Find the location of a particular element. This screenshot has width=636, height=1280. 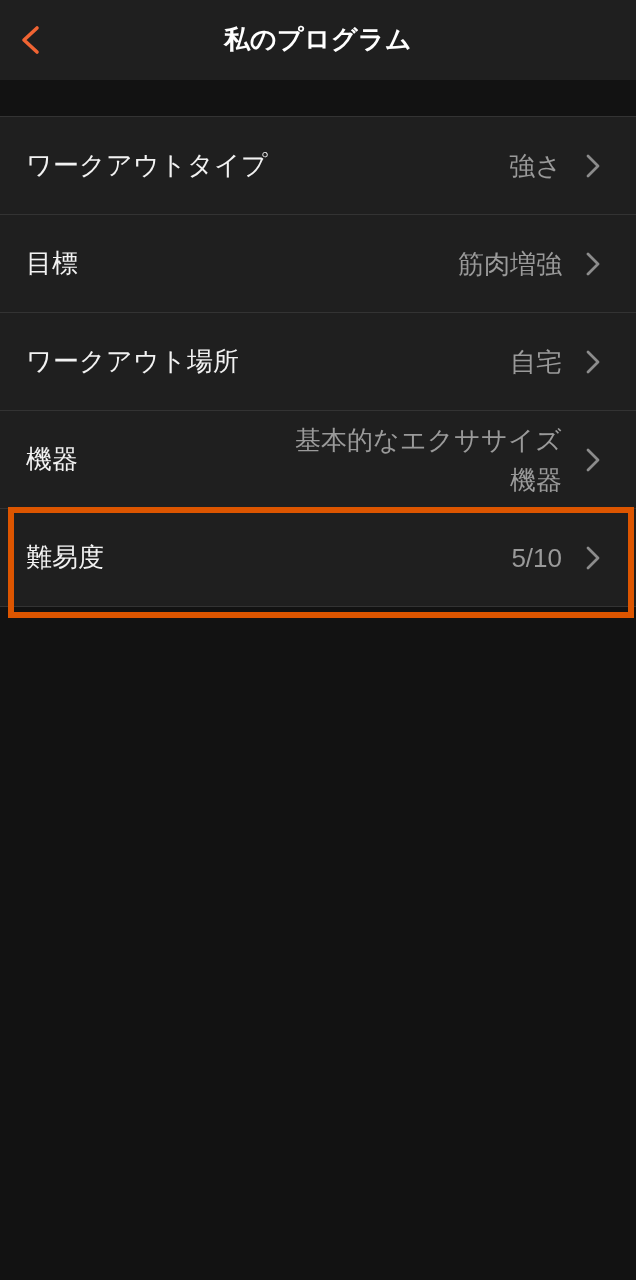

settings-row: 目標 筋肉増強 is located at coordinates (318, 264).